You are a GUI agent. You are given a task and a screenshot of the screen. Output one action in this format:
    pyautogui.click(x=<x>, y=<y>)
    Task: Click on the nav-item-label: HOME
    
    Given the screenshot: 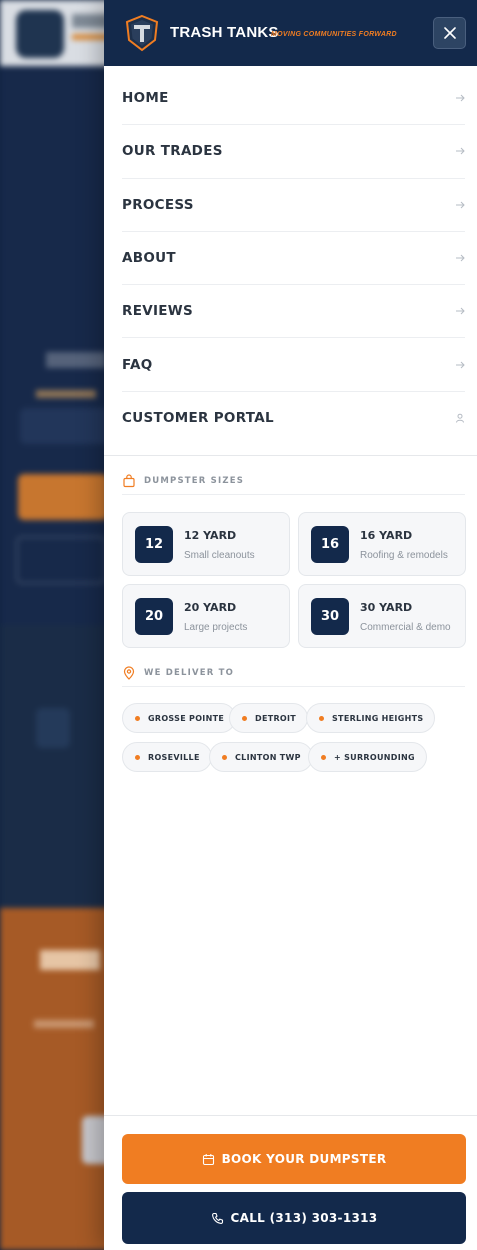 What is the action you would take?
    pyautogui.click(x=145, y=98)
    